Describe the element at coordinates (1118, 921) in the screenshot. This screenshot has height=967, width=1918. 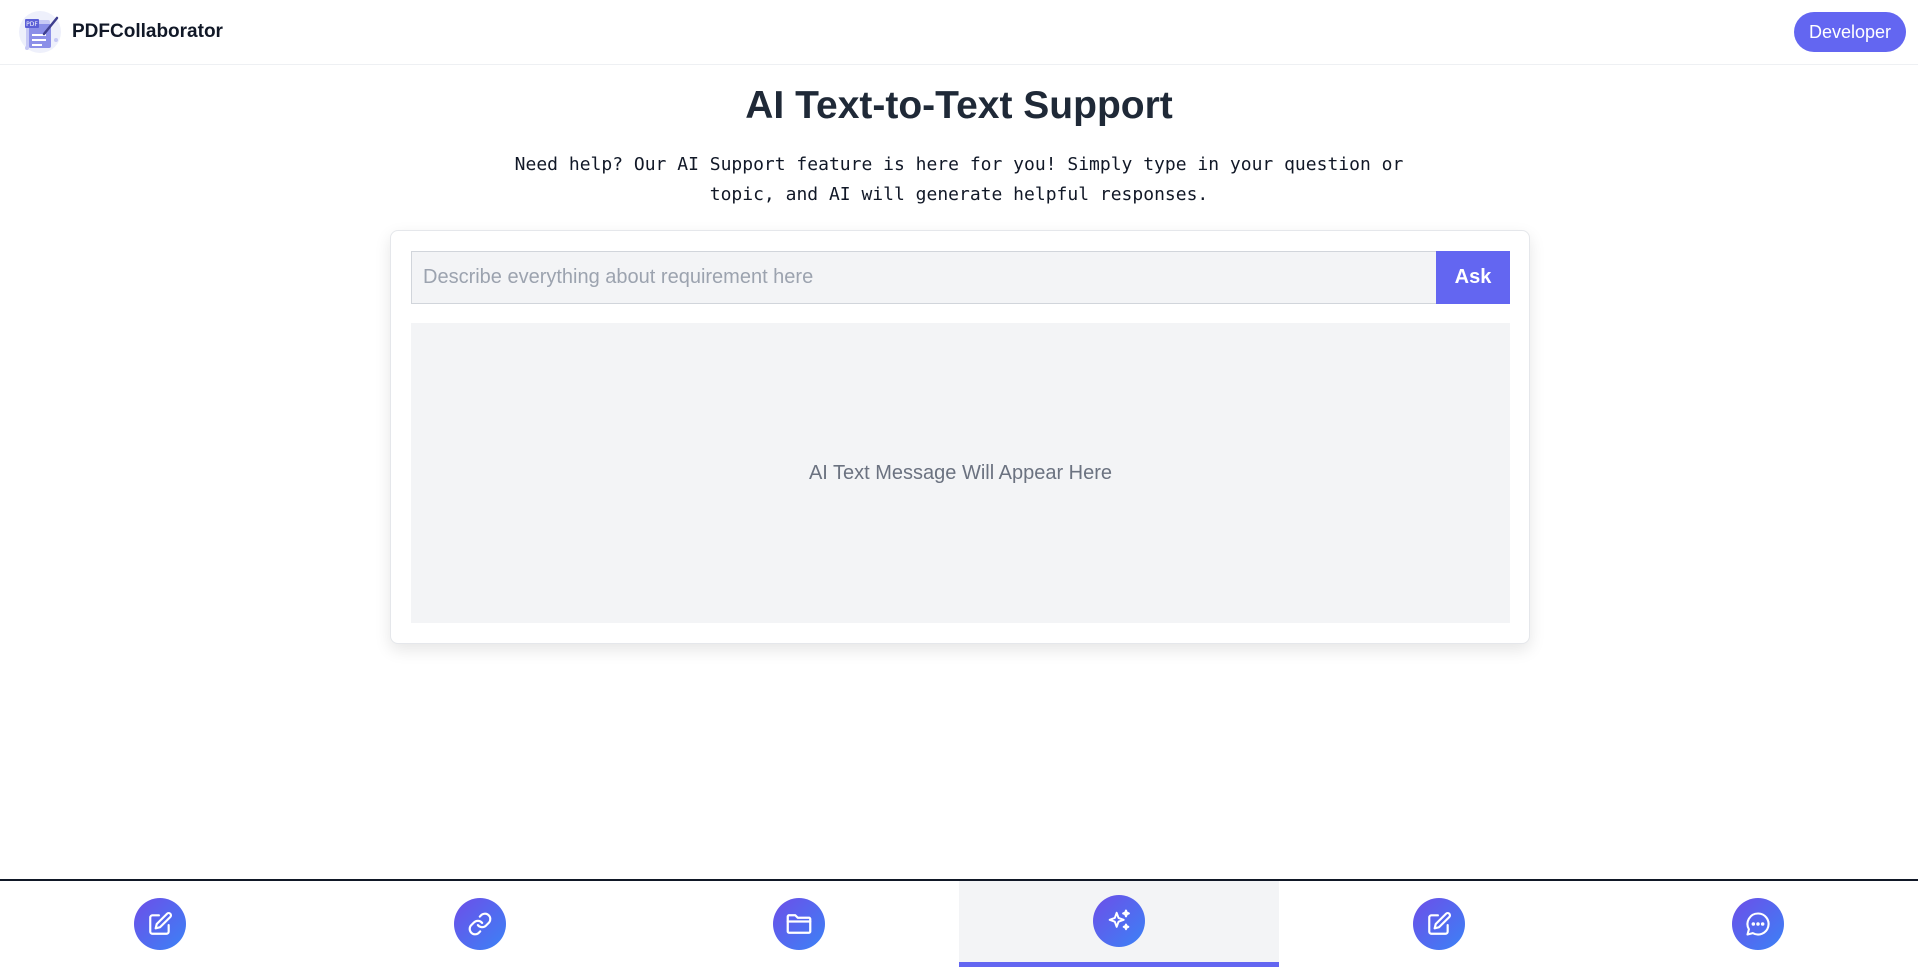
I see `sparkles-icon` at that location.